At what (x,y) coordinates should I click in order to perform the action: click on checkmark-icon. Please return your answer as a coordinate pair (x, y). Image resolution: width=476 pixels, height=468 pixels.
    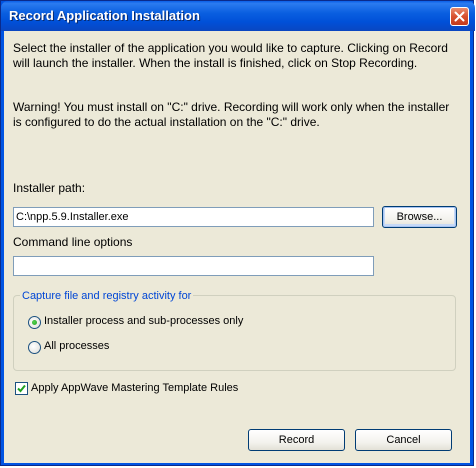
    Looking at the image, I should click on (21, 388).